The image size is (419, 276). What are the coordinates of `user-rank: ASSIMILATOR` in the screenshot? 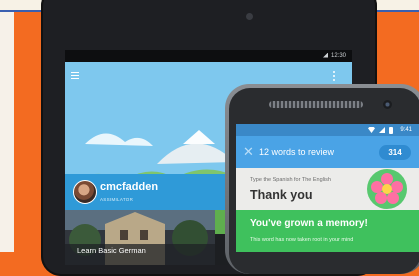 It's located at (117, 199).